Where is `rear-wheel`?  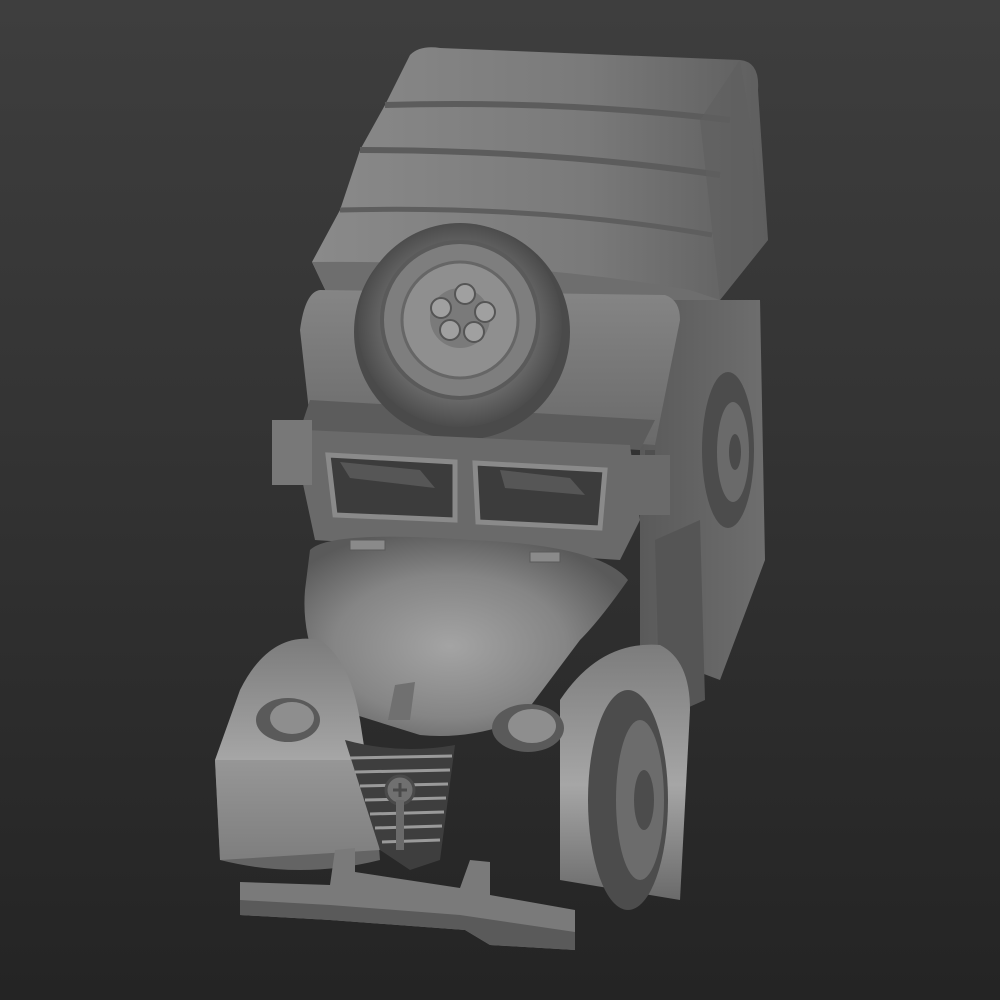 rear-wheel is located at coordinates (728, 450).